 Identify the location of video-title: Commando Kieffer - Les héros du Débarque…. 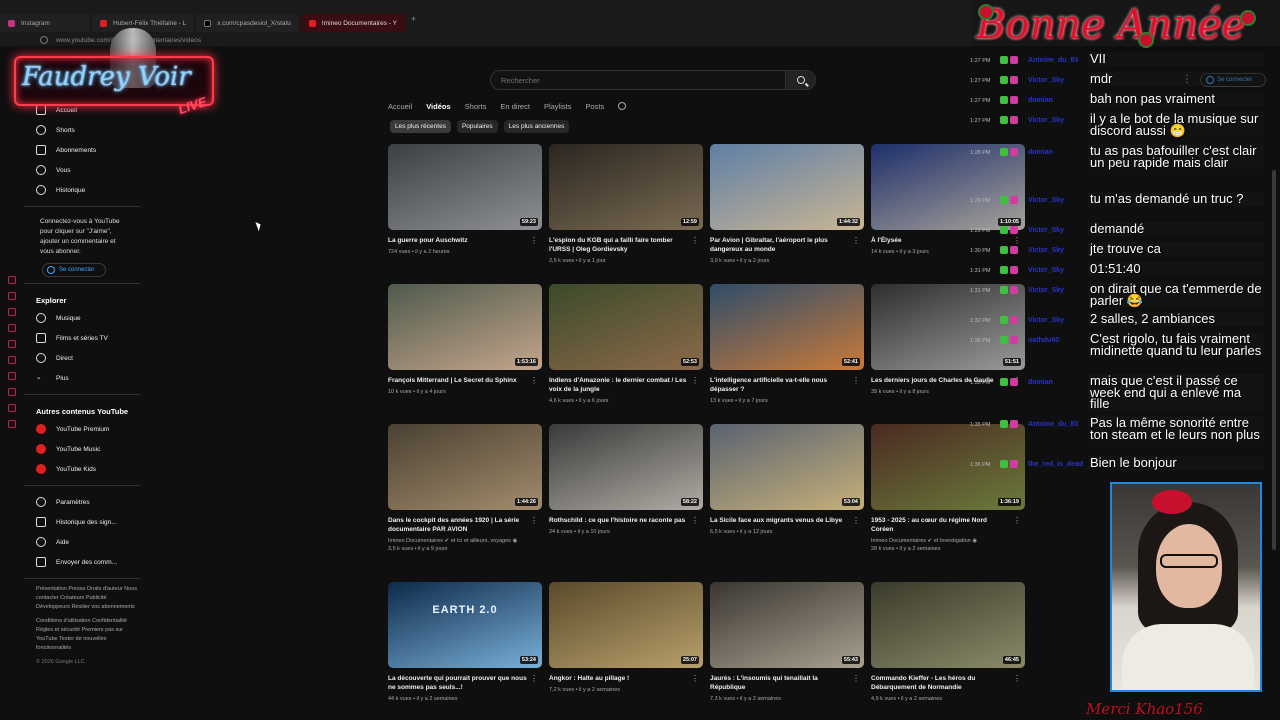
(941, 683).